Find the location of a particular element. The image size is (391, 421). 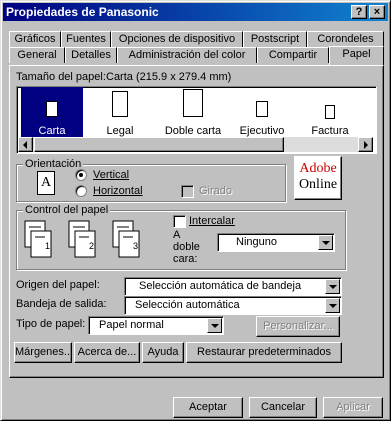

orientation-group: Orientación A Vertical Horizontal Girado is located at coordinates (151, 180).